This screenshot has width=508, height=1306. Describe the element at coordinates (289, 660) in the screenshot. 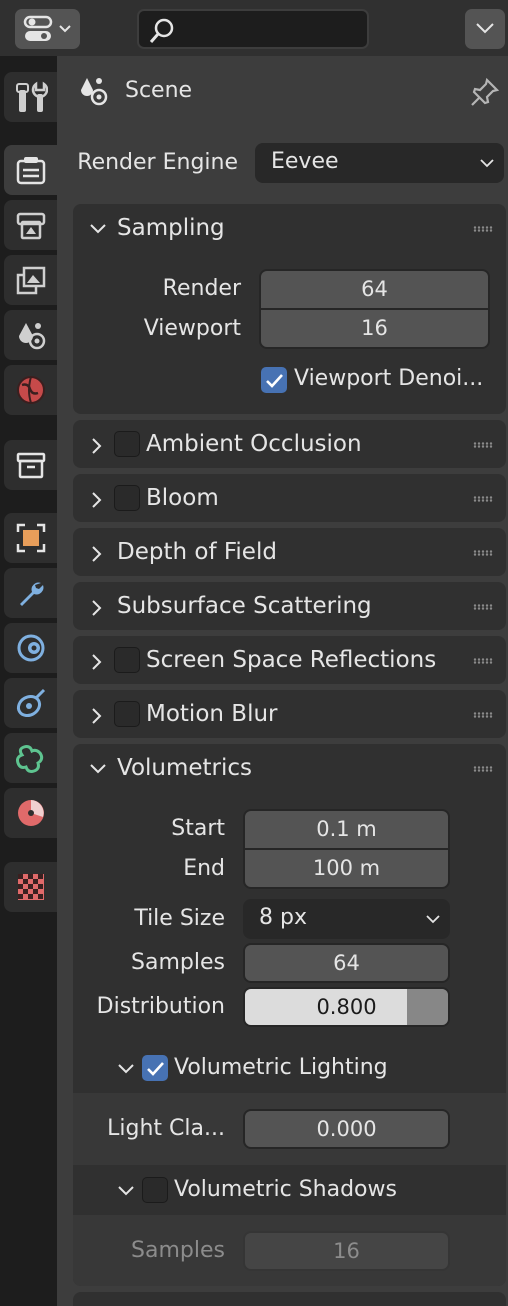

I see `screen-space-reflections-panel: Screen Space Reflections` at that location.